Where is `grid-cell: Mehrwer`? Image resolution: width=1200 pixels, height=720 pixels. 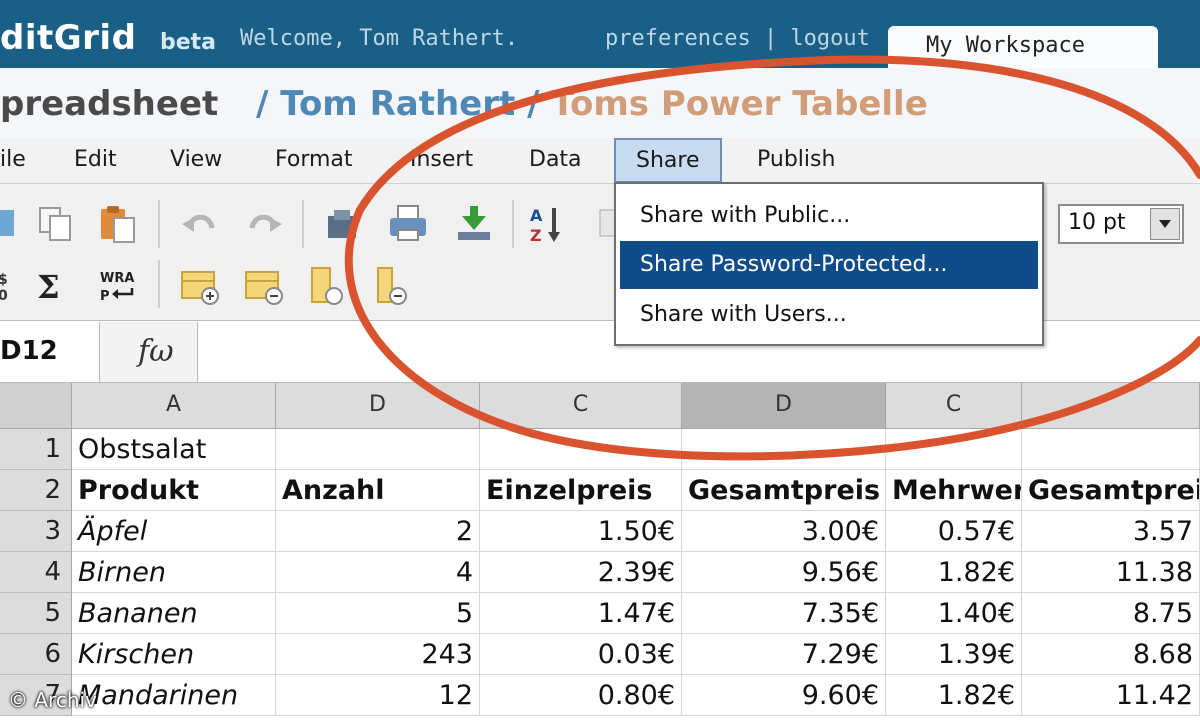 grid-cell: Mehrwer is located at coordinates (954, 490).